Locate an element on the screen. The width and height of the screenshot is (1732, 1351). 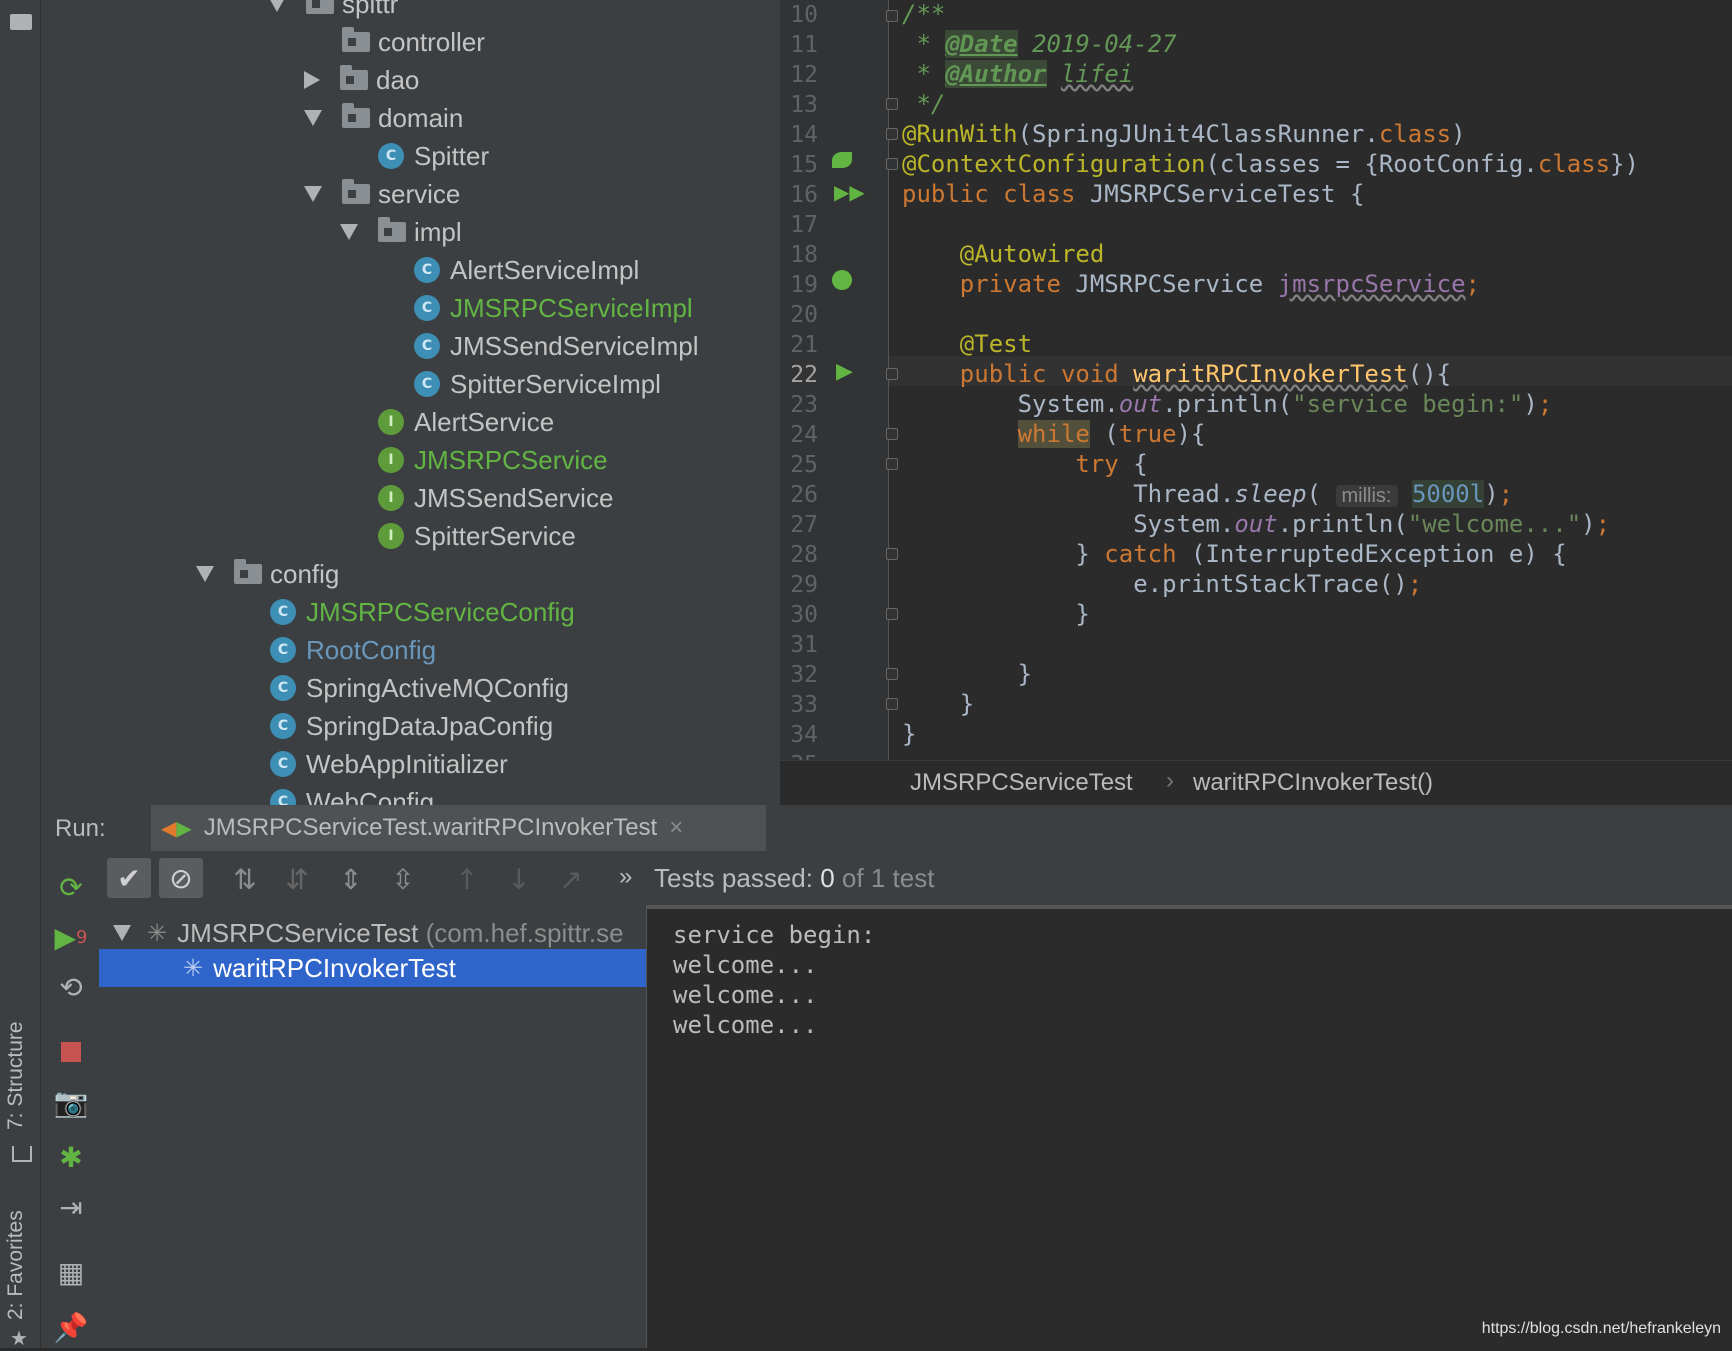
tree-item-label: JMSSendService is located at coordinates (514, 497).